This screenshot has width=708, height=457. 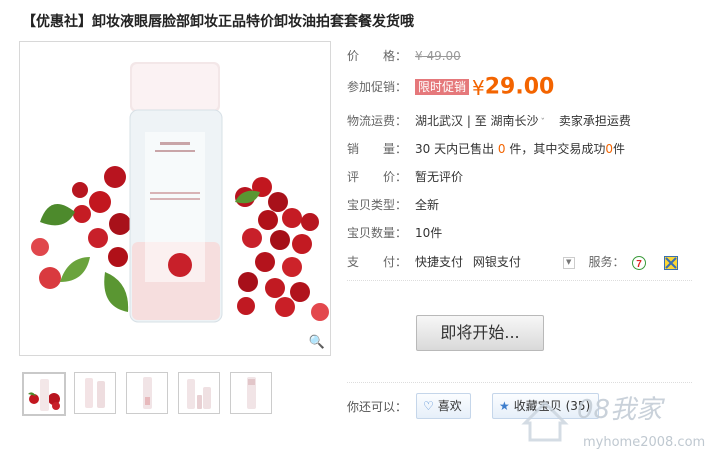 What do you see at coordinates (557, 149) in the screenshot?
I see `sales-mid: 件，其中交易成功` at bounding box center [557, 149].